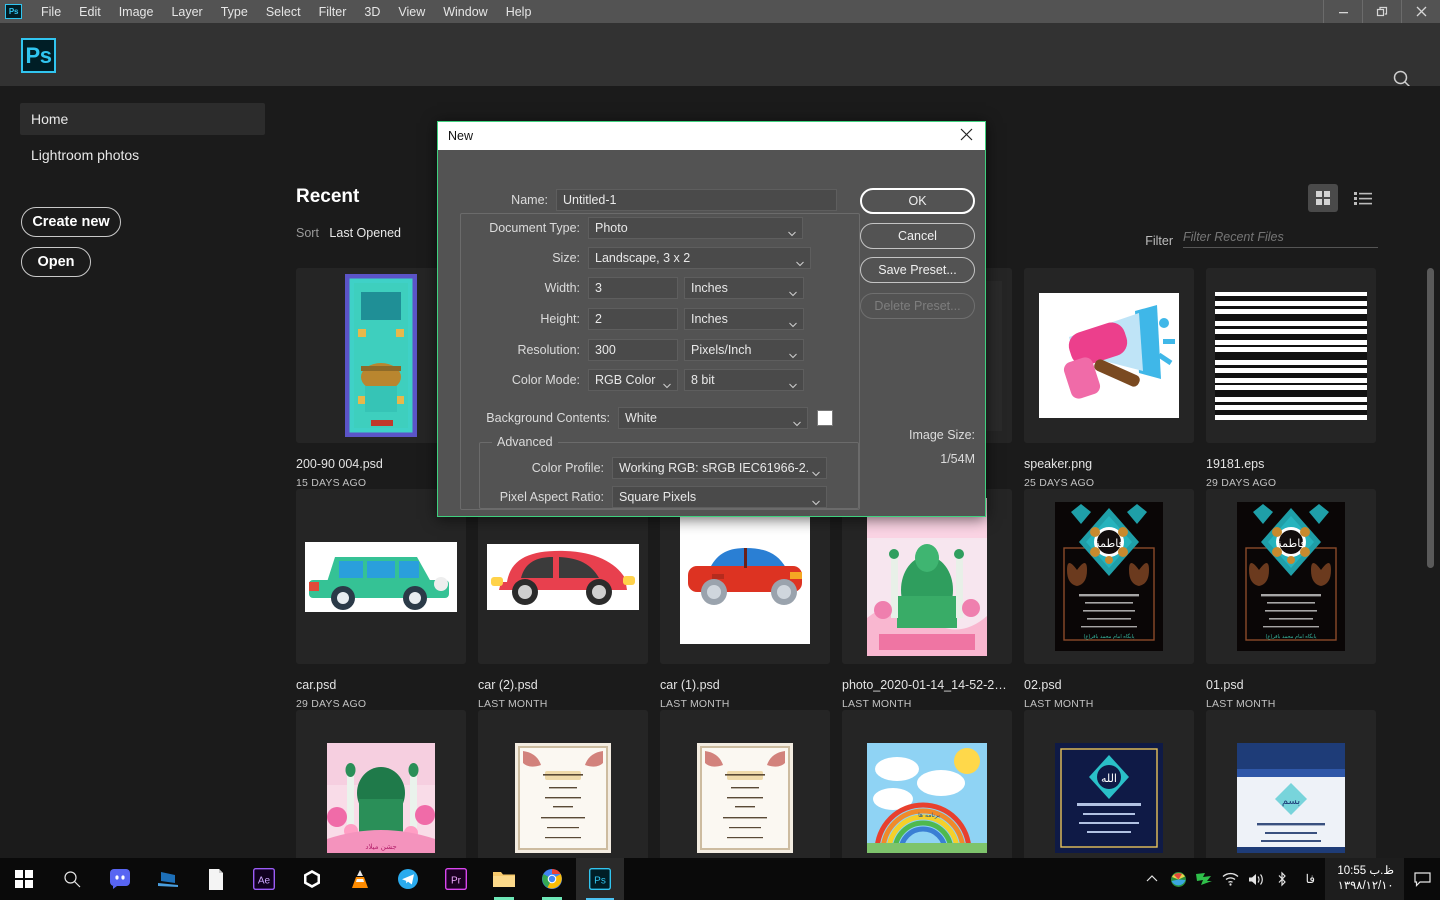 The width and height of the screenshot is (1440, 900). Describe the element at coordinates (519, 12) in the screenshot. I see `menu-item-help: Help` at that location.